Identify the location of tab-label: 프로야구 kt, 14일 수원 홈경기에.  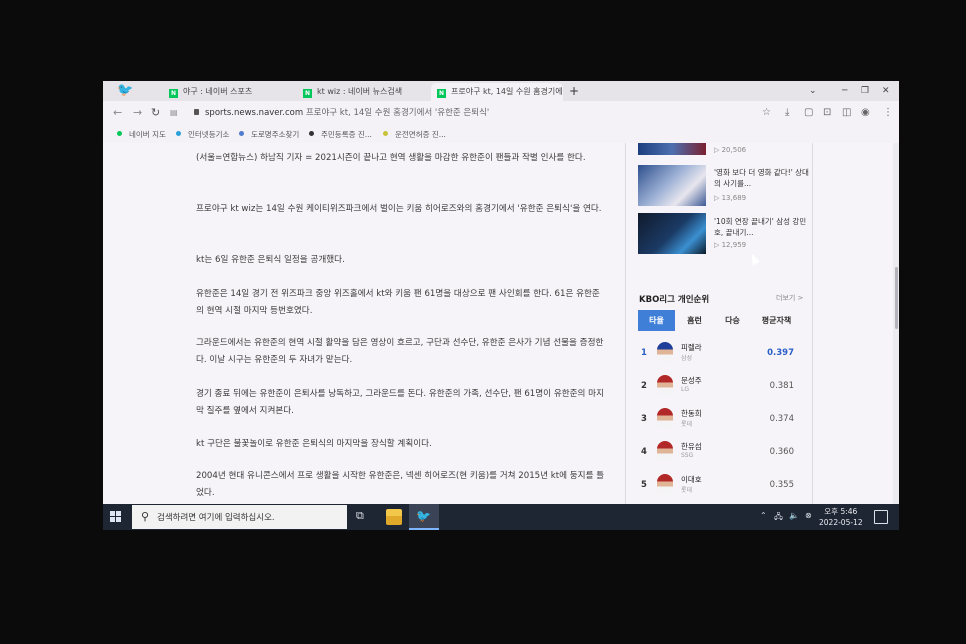
(507, 91).